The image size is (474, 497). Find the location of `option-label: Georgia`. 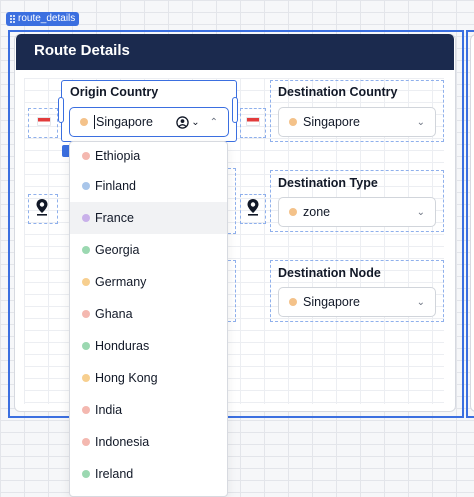

option-label: Georgia is located at coordinates (117, 250).